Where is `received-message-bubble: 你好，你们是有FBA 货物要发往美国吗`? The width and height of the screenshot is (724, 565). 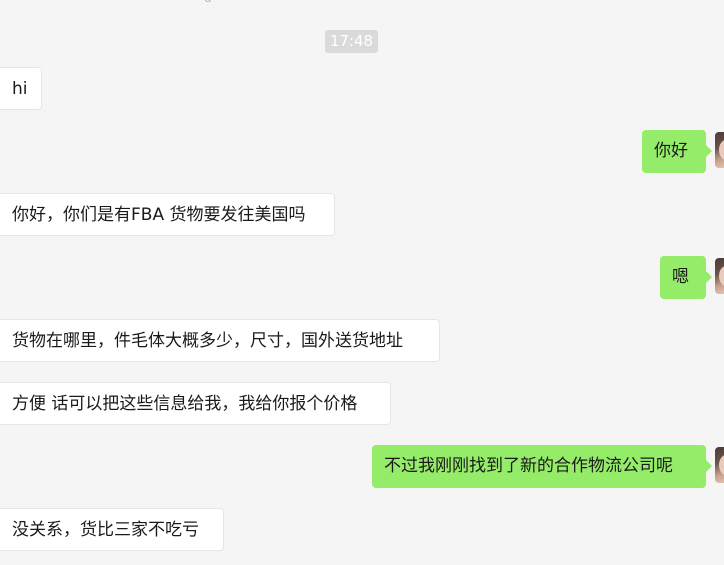 received-message-bubble: 你好，你们是有FBA 货物要发往美国吗 is located at coordinates (167, 214).